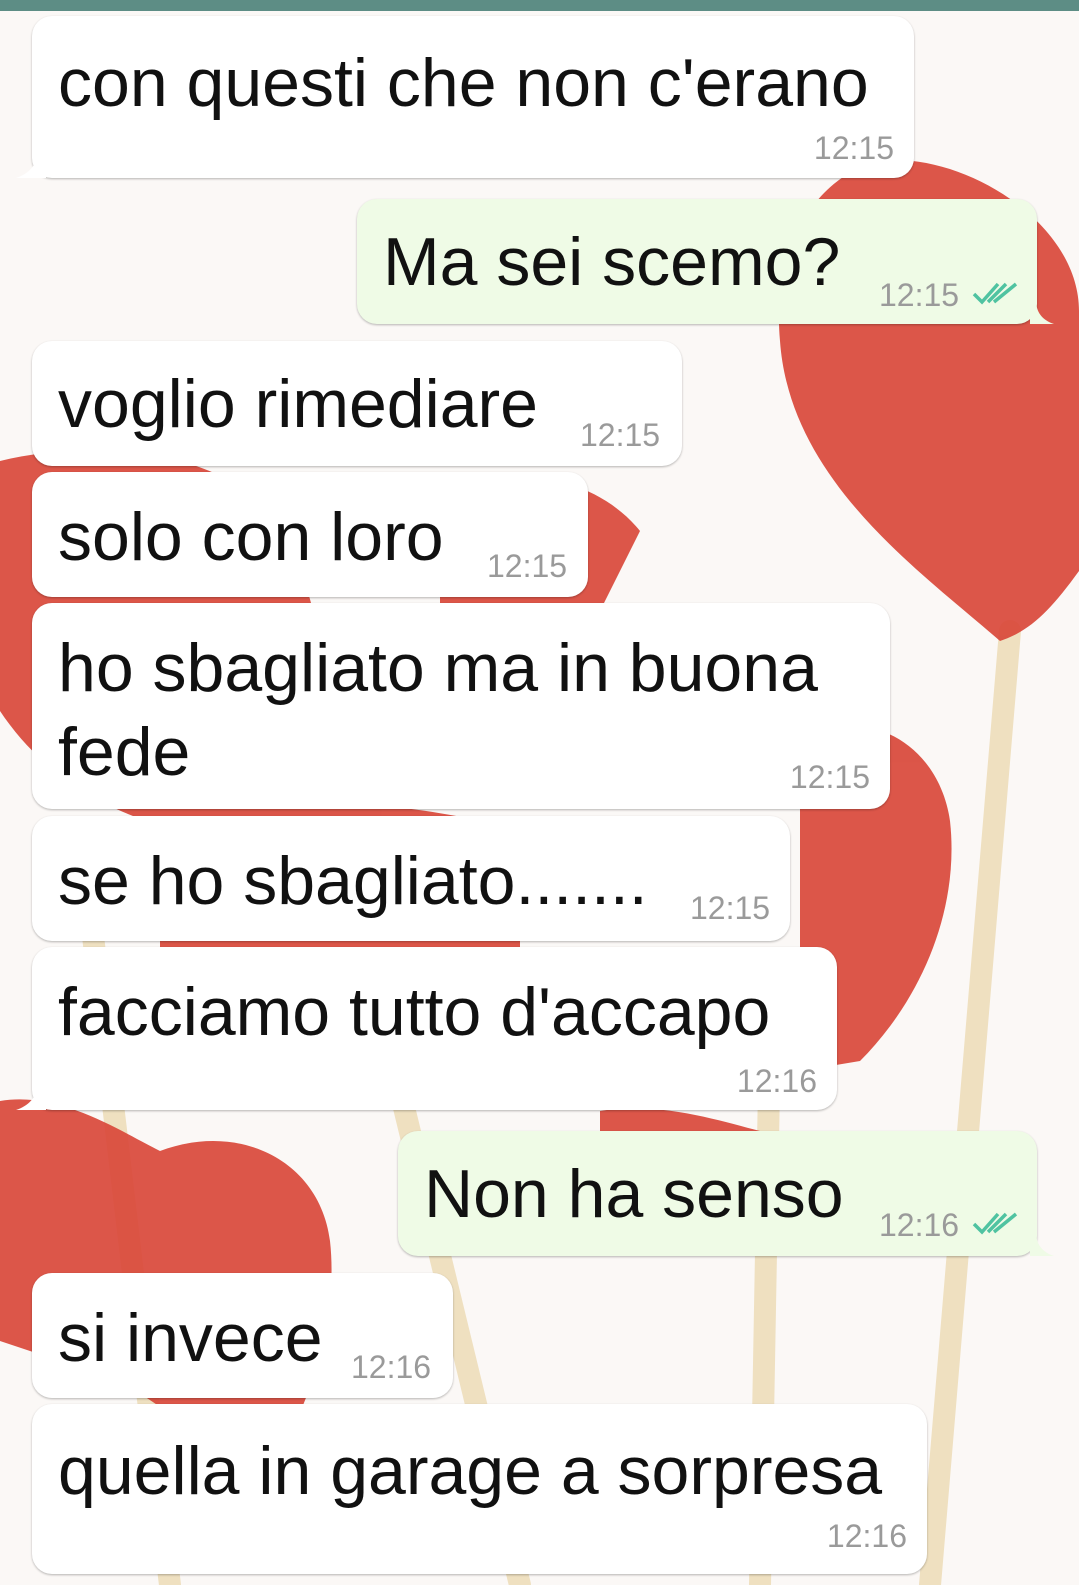 Image resolution: width=1079 pixels, height=1585 pixels. What do you see at coordinates (634, 1194) in the screenshot?
I see `message-text: Non ha senso` at bounding box center [634, 1194].